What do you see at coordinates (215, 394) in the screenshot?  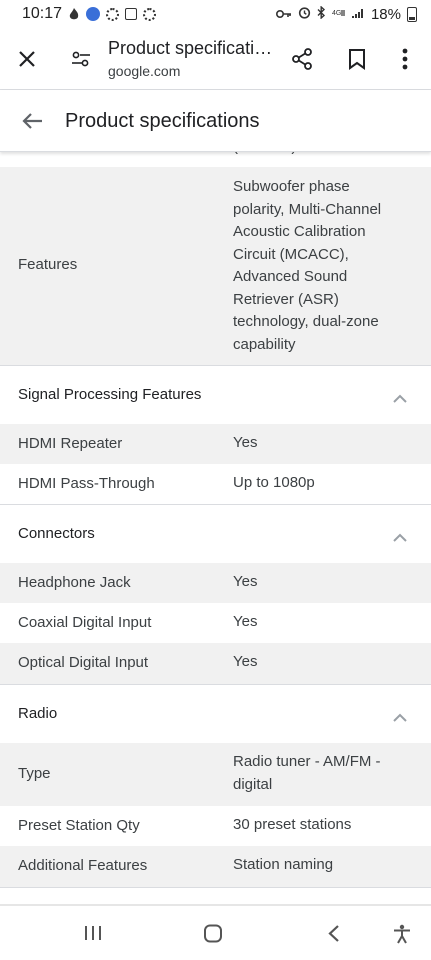 I see `section-signal-processing: Signal Processing Features` at bounding box center [215, 394].